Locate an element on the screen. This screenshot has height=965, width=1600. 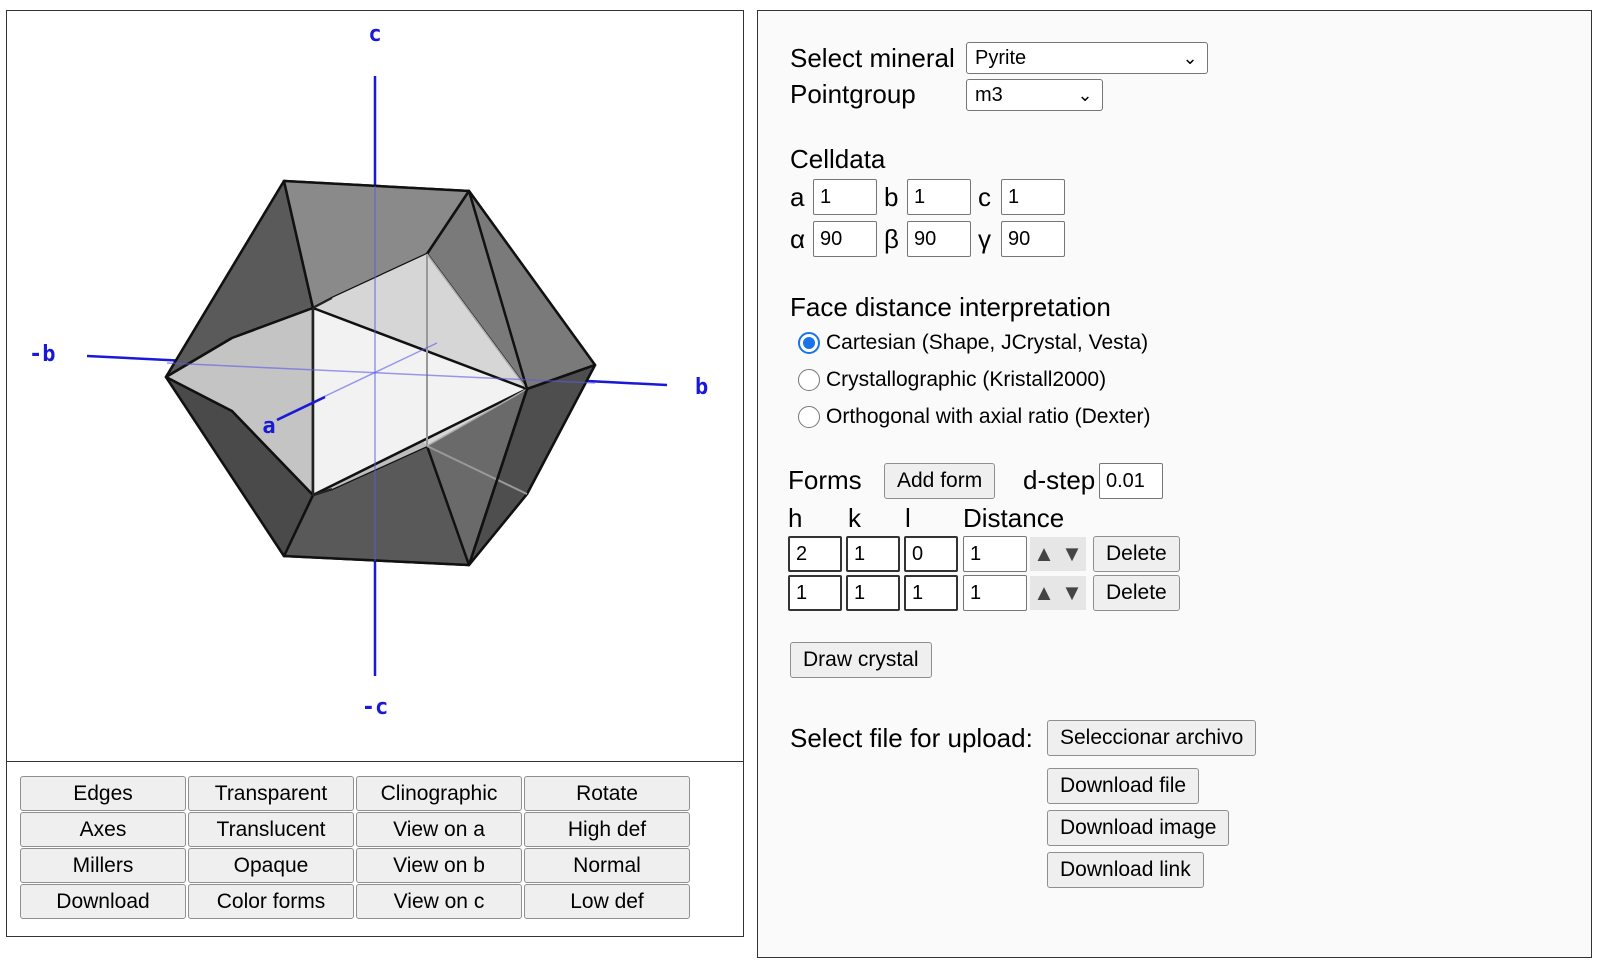
transparent-button: Transparent is located at coordinates (271, 793).